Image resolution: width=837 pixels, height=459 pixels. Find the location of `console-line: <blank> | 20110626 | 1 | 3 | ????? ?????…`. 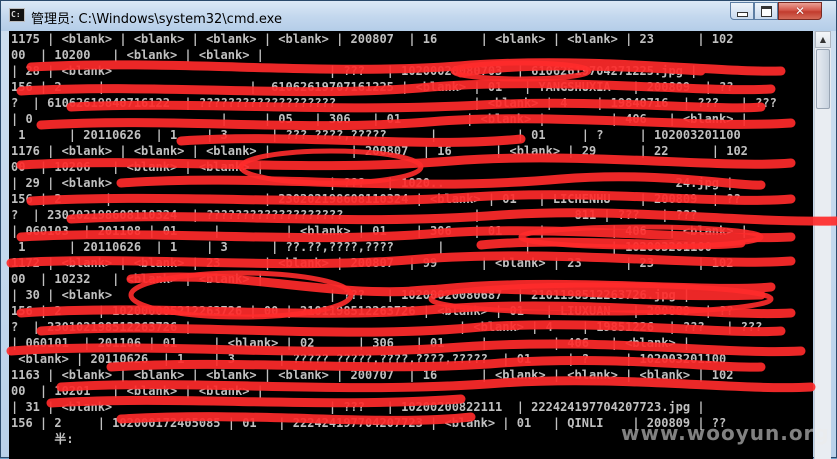

console-line: <blank> | 20110626 | 1 | 3 | ????? ?????… is located at coordinates (369, 359).